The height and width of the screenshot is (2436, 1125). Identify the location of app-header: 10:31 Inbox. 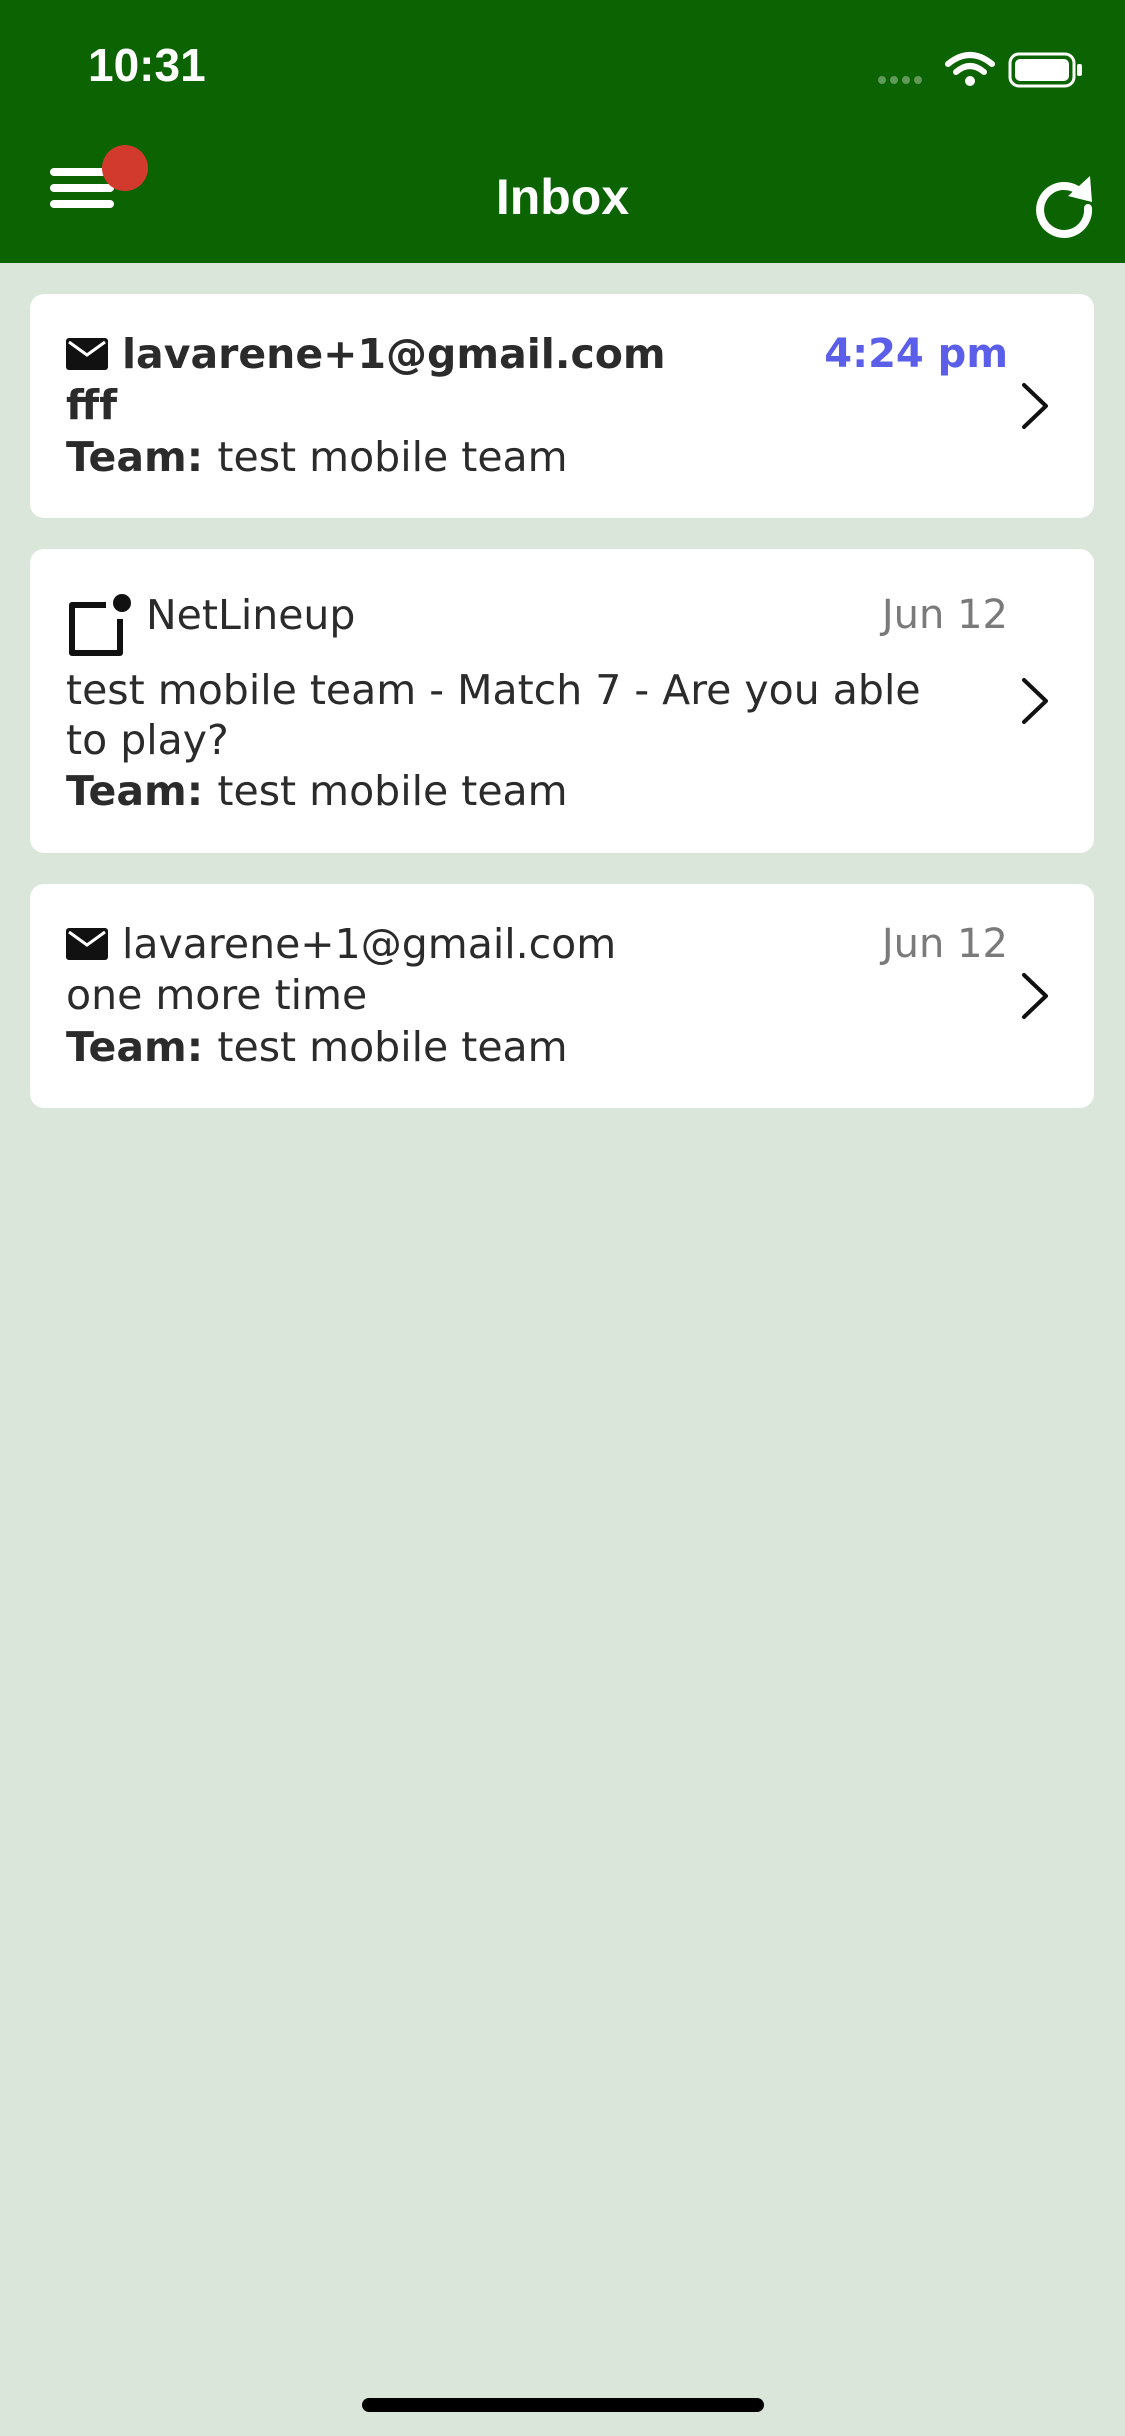
(562, 131).